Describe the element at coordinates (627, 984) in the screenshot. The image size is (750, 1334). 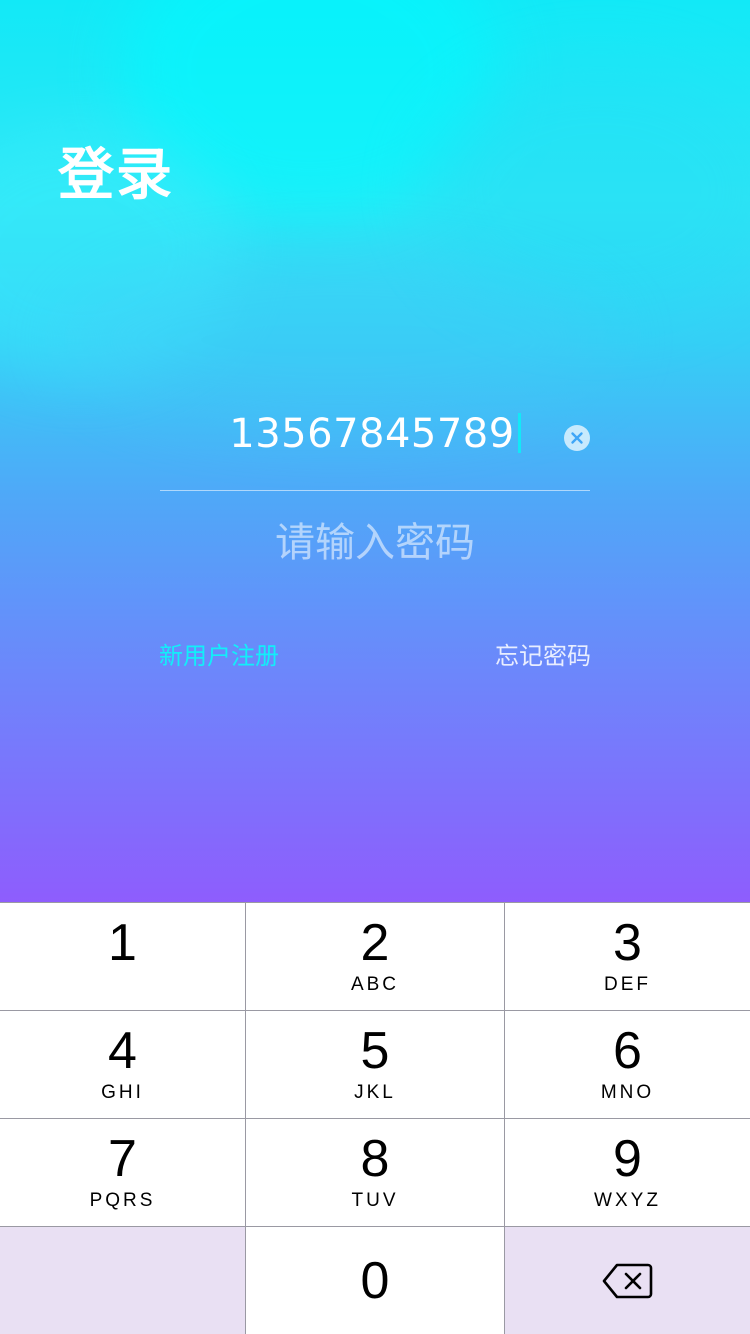
I see `key-letters: DEF` at that location.